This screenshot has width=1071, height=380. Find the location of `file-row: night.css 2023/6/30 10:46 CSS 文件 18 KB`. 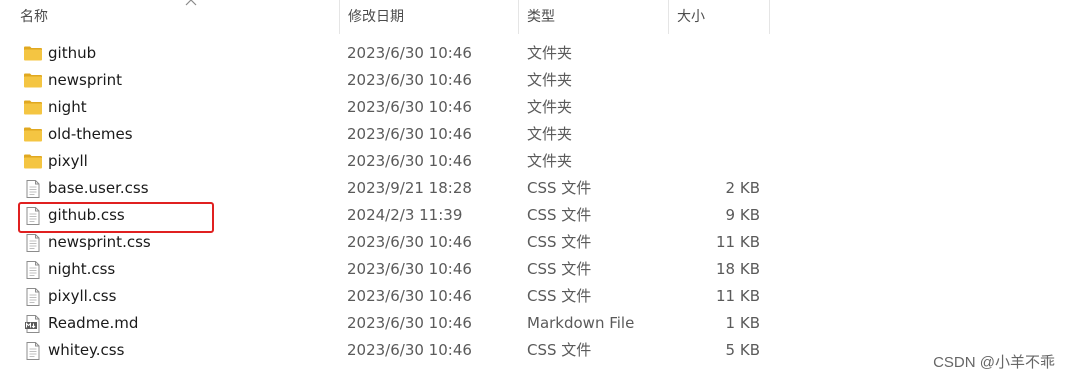

file-row: night.css 2023/6/30 10:46 CSS 文件 18 KB is located at coordinates (390, 269).